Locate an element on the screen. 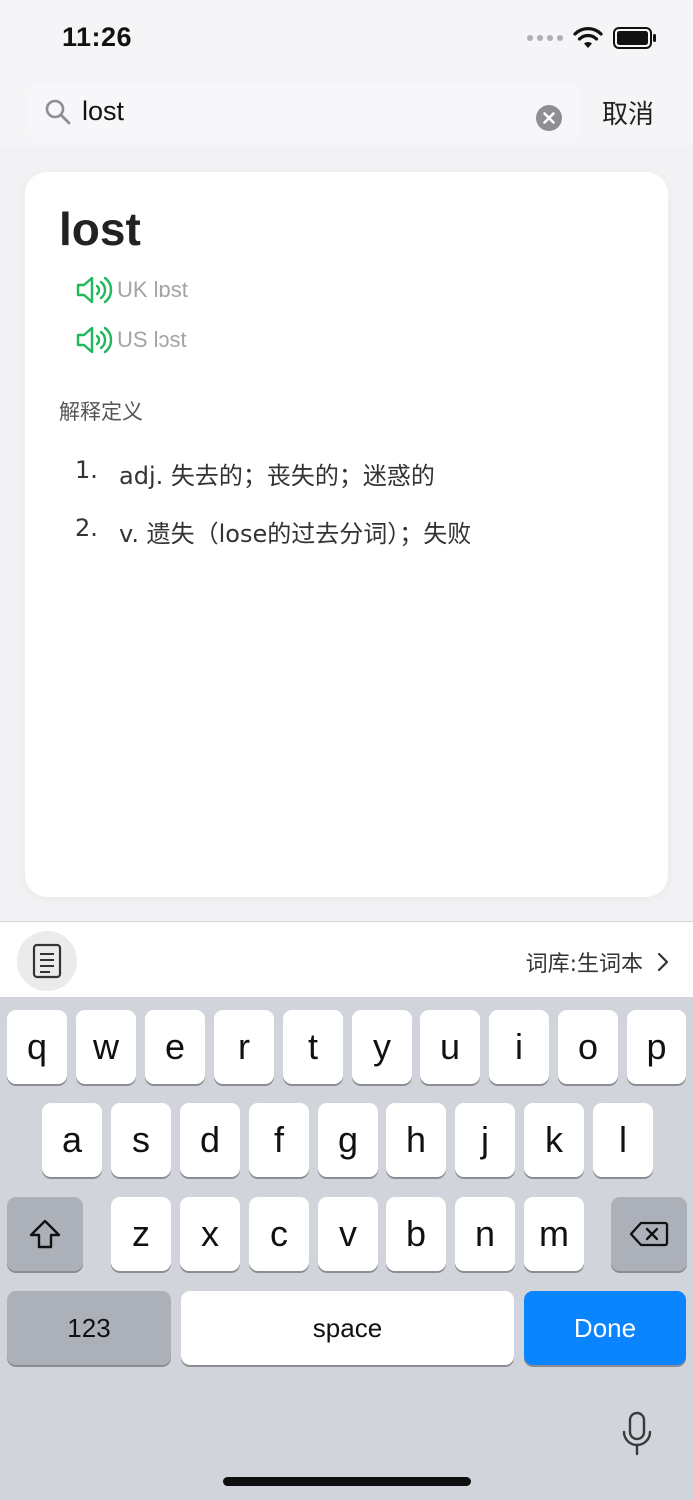  key-w: w is located at coordinates (106, 1047).